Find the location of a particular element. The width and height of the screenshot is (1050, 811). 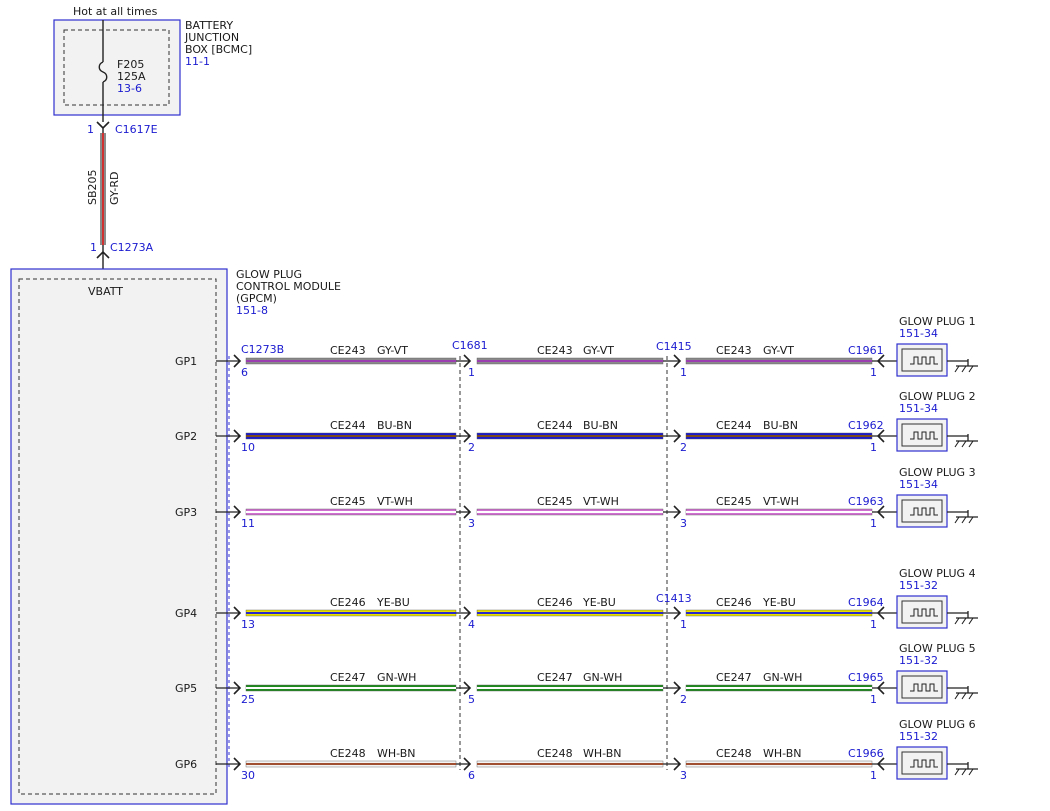

row-6-circuit-1: CE248 is located at coordinates (348, 753).